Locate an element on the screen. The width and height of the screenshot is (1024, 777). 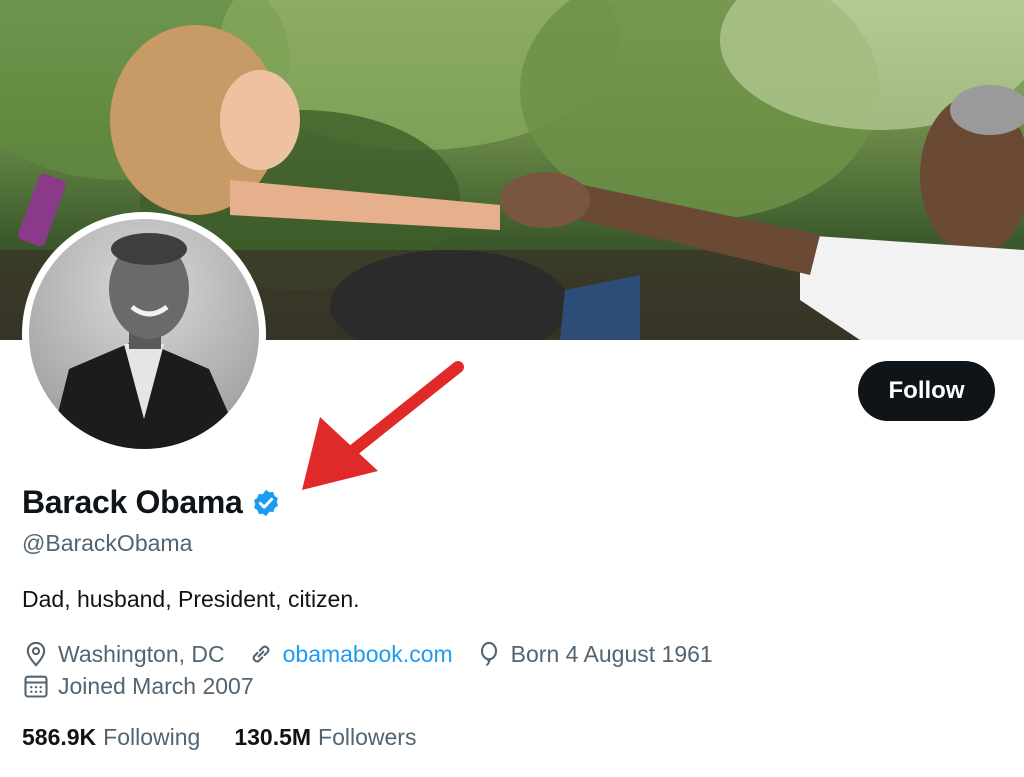
website-item: obamabook.com is located at coordinates (350, 654).